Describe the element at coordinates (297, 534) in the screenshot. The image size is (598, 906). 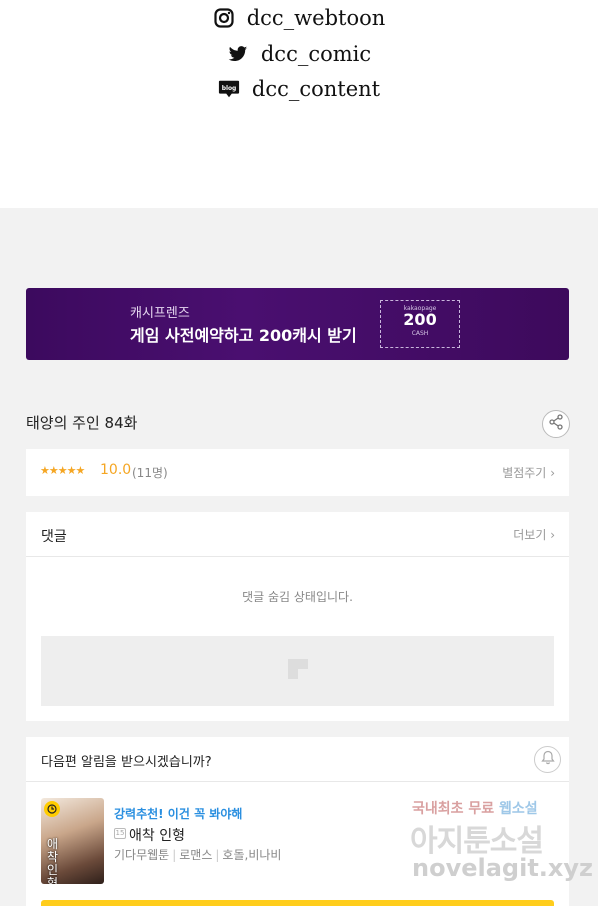
I see `comments-header: 댓글 더보기 ›` at that location.